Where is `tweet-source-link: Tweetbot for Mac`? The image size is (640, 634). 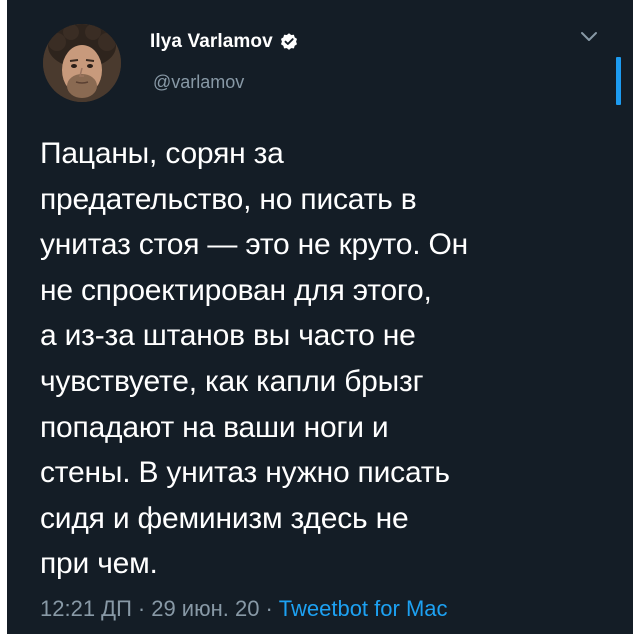
tweet-source-link: Tweetbot for Mac is located at coordinates (363, 608).